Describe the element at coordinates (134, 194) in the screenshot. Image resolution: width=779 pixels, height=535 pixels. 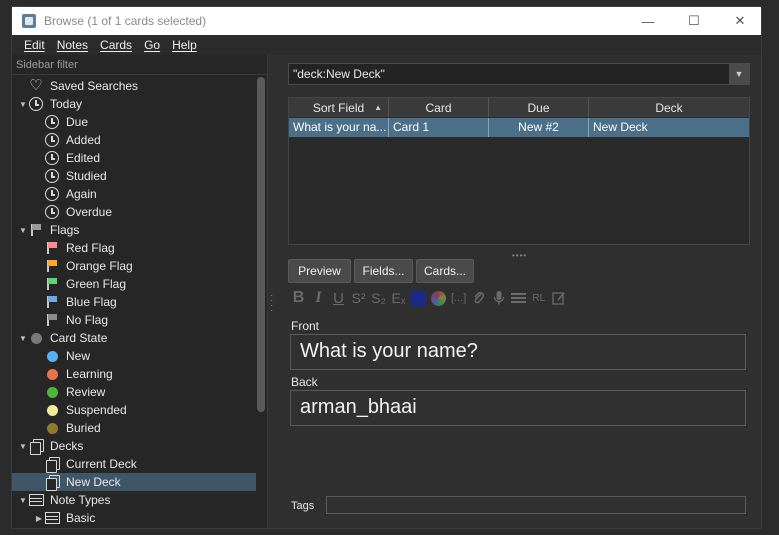
I see `sidebar-item-again: Again` at that location.